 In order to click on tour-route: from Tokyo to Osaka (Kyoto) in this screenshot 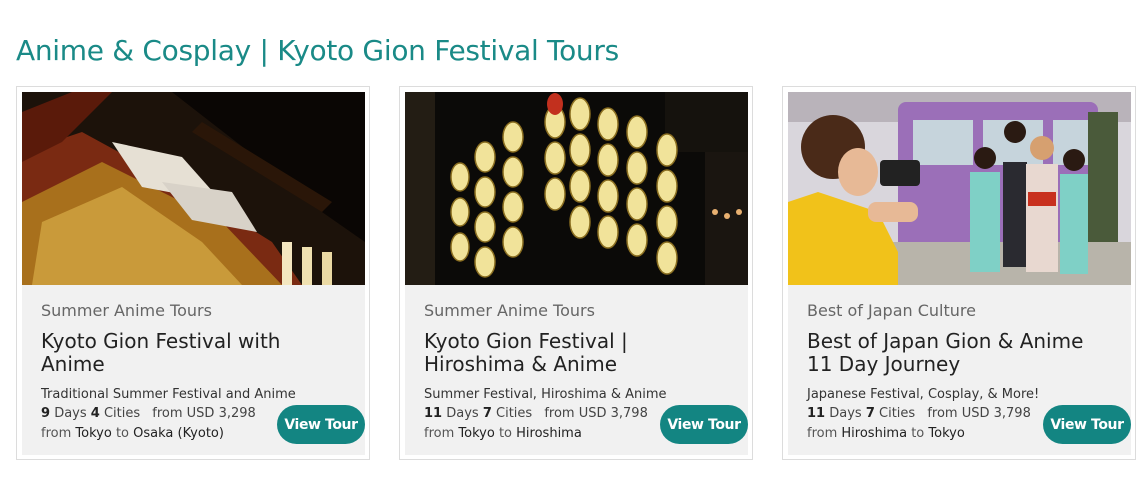, I will do `click(132, 433)`.